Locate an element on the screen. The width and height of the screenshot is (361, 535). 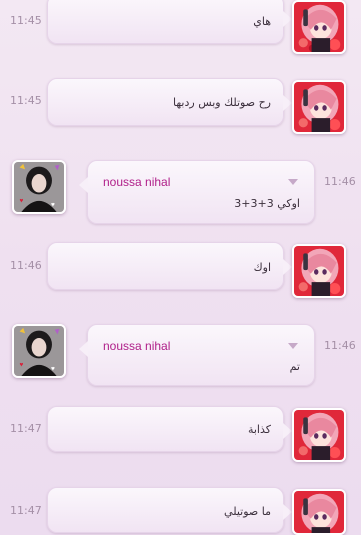
message-row: 11:46 اوك is located at coordinates (180, 272).